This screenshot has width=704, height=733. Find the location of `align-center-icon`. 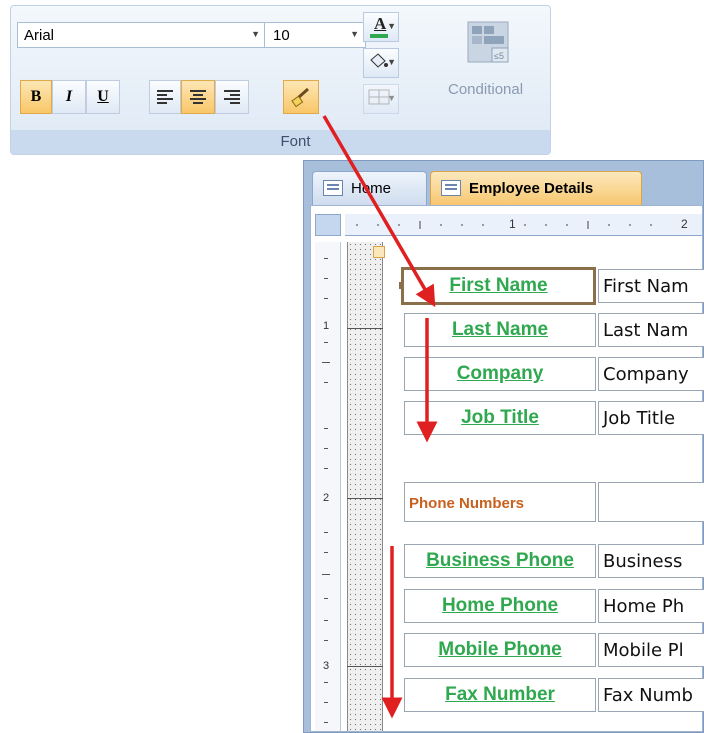

align-center-icon is located at coordinates (198, 97).